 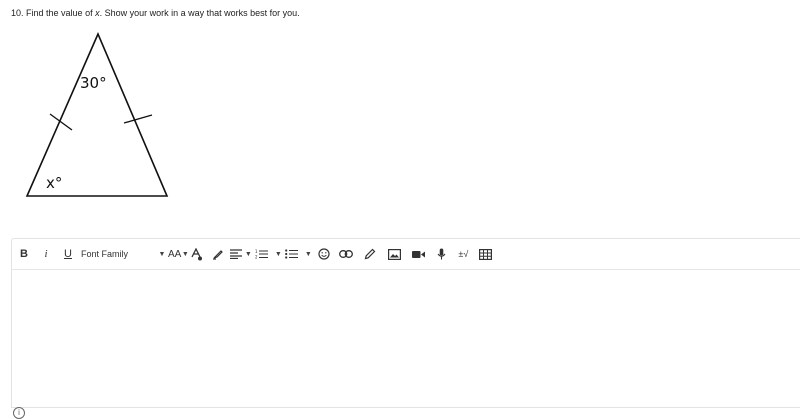 What do you see at coordinates (291, 254) in the screenshot?
I see `bullet-list-icon` at bounding box center [291, 254].